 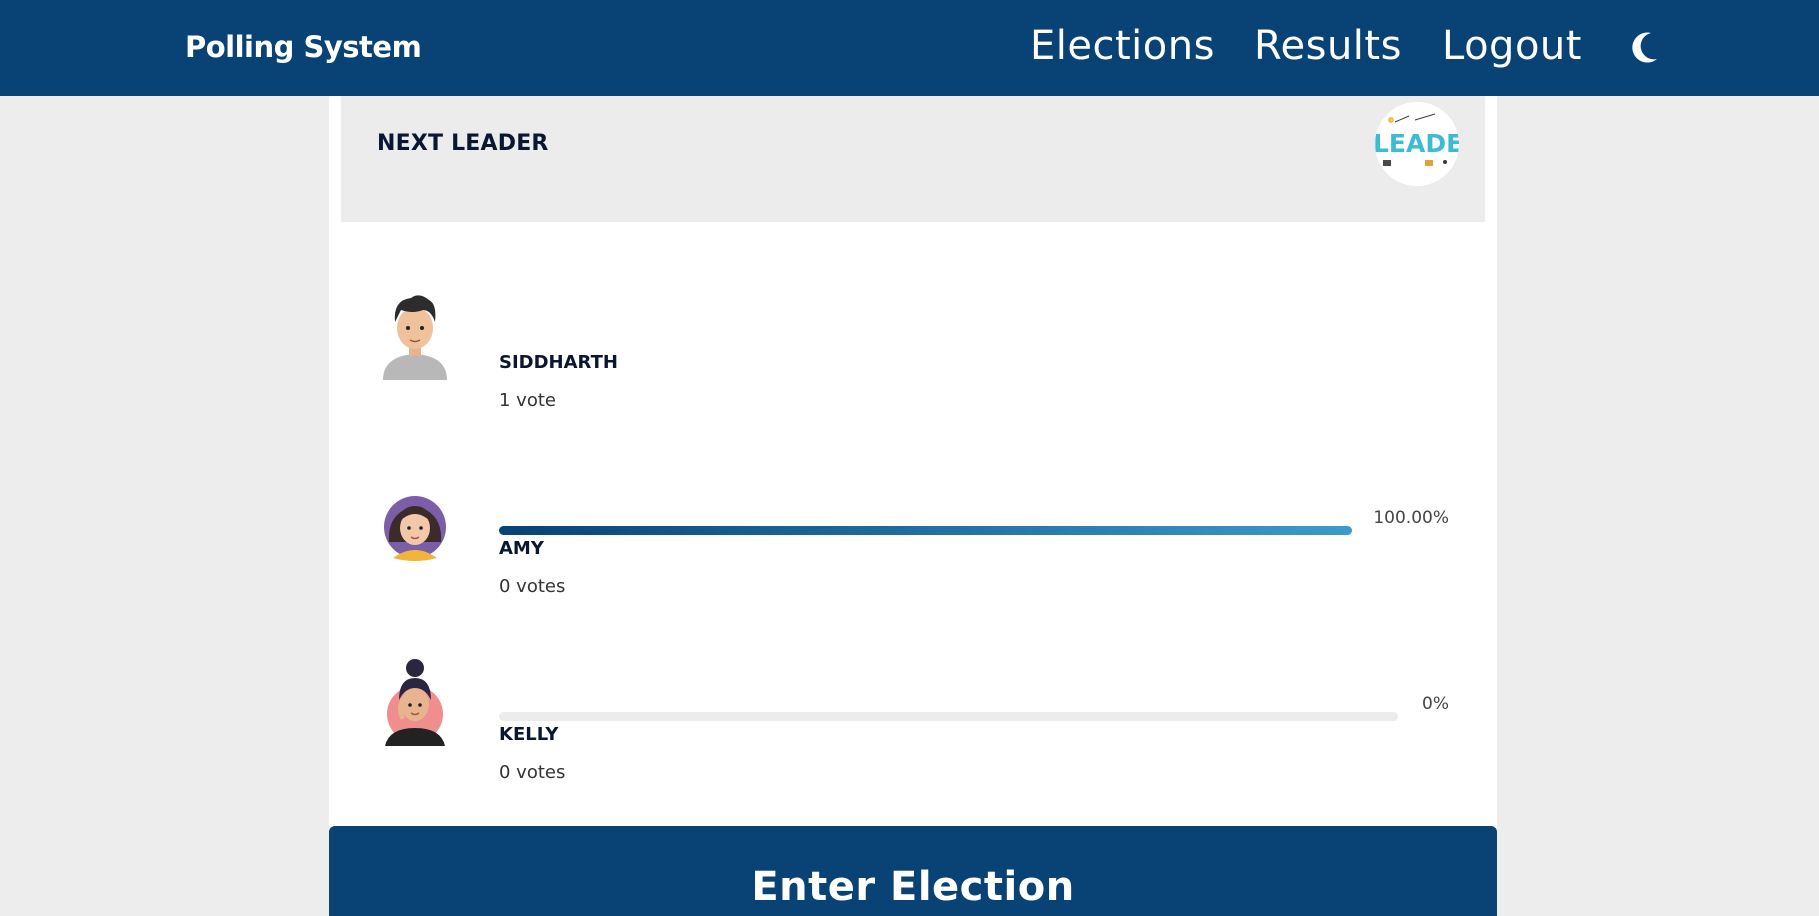 I want to click on brand-title: Polling System, so click(x=303, y=47).